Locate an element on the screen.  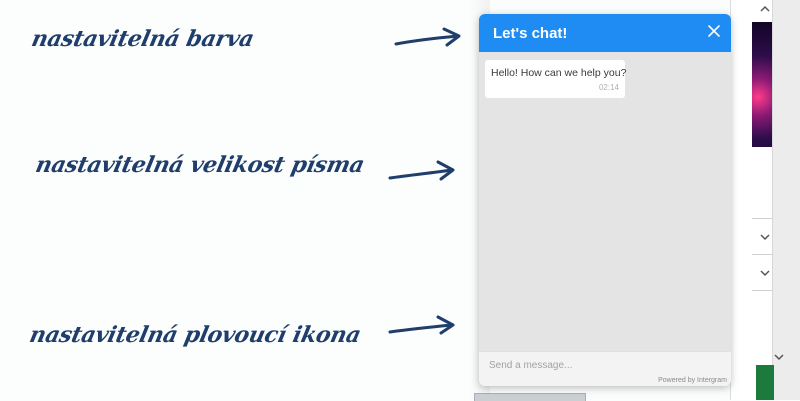
chat-title: Let's chat! is located at coordinates (530, 33).